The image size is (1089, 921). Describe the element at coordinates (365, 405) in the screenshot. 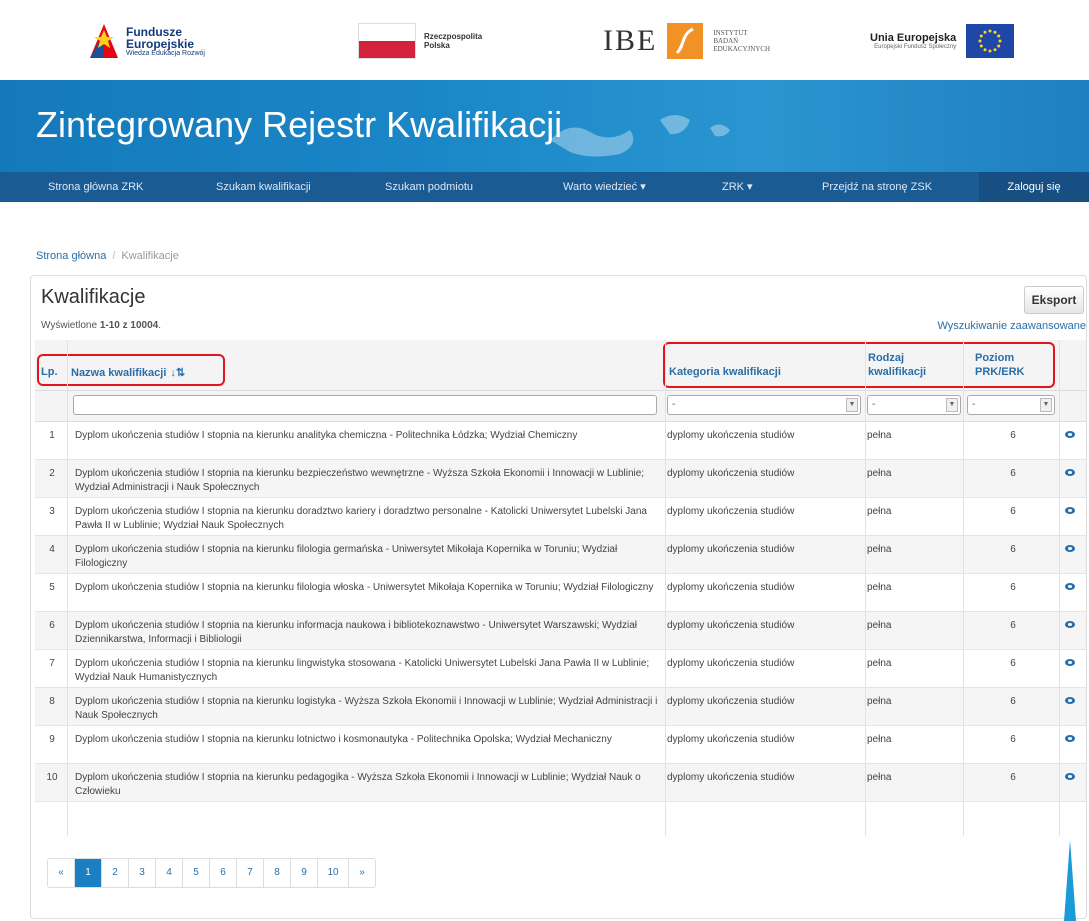

I see `name-filter-input` at that location.